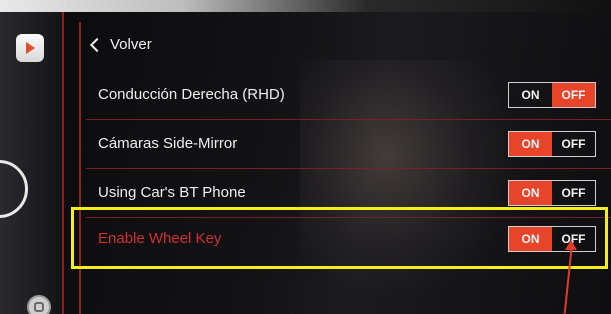 This screenshot has width=611, height=314. Describe the element at coordinates (80, 168) in the screenshot. I see `content-border` at that location.